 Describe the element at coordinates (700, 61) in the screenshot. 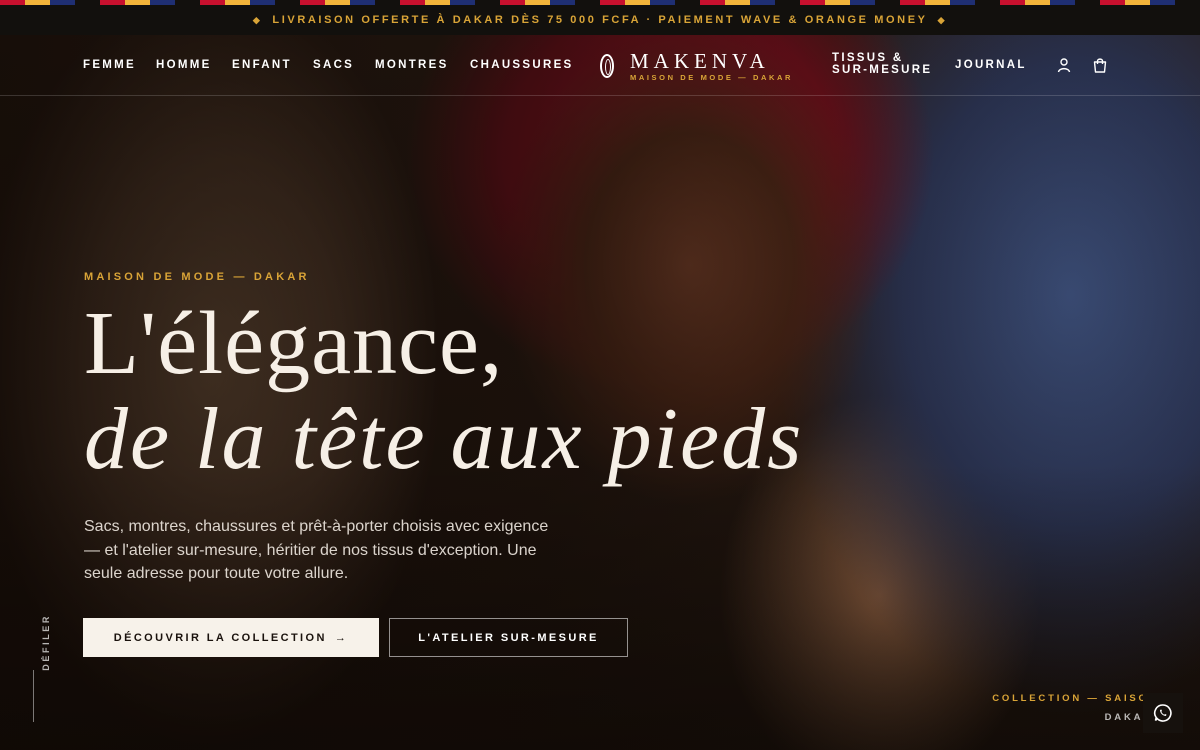

I see `logo-name: MAKENVA` at that location.